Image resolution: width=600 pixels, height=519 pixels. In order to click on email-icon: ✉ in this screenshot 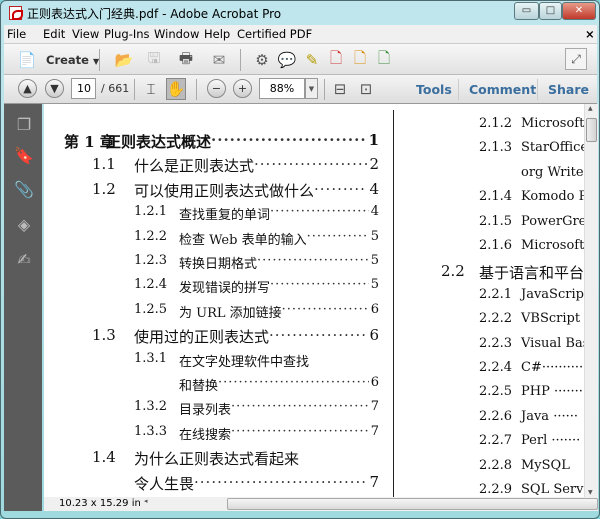, I will do `click(219, 60)`.